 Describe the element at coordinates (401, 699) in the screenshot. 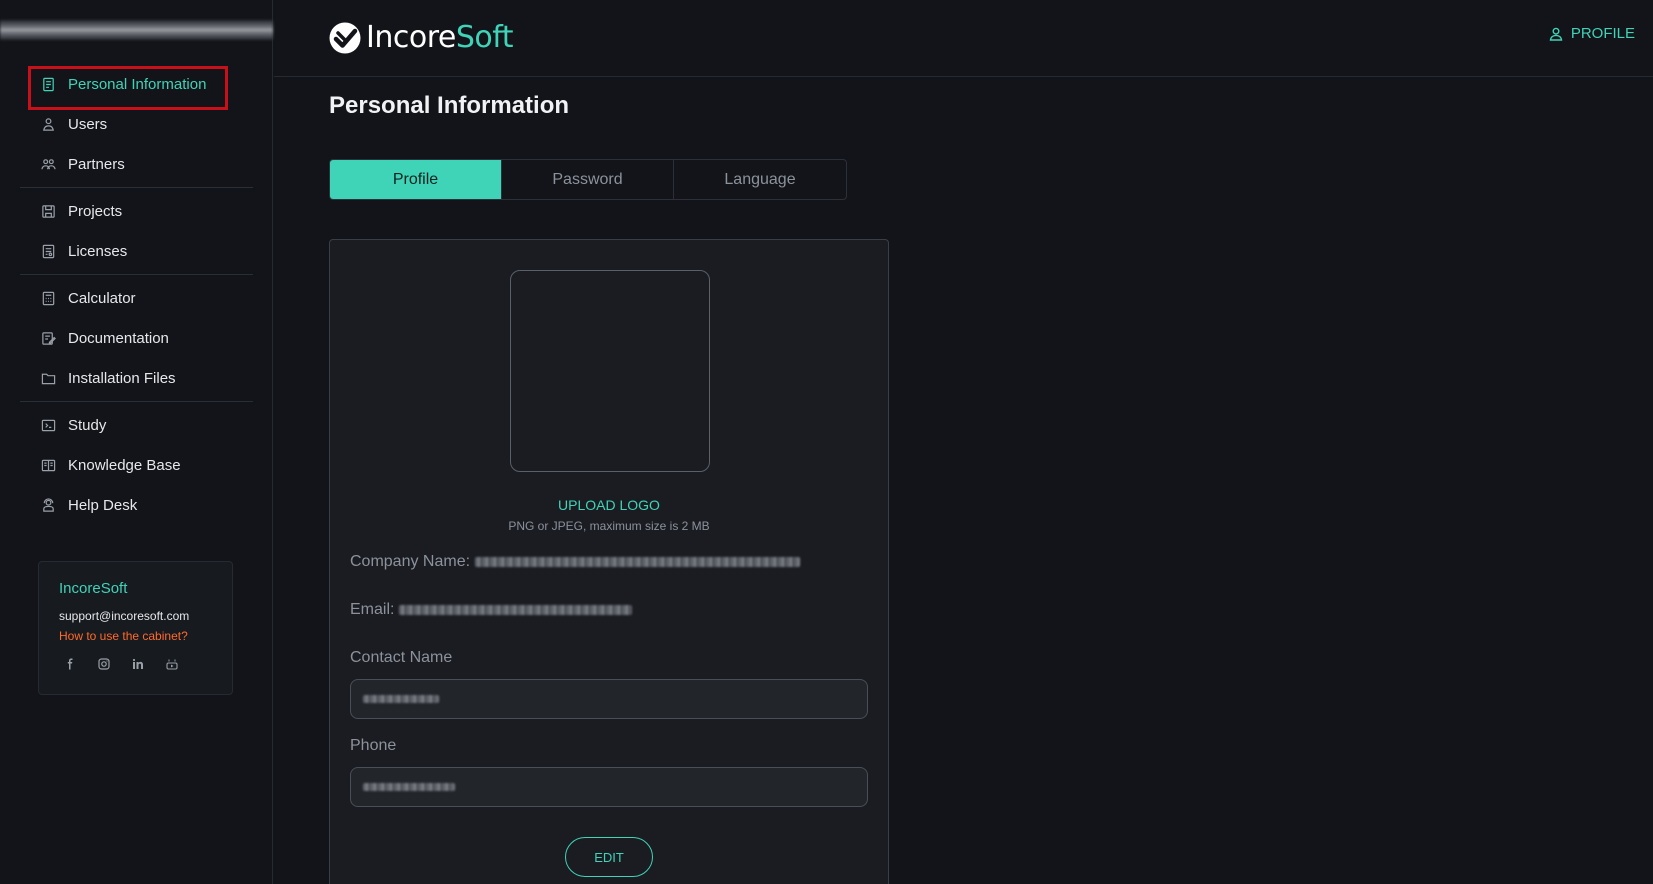

I see `contact-name-value-redacted` at that location.